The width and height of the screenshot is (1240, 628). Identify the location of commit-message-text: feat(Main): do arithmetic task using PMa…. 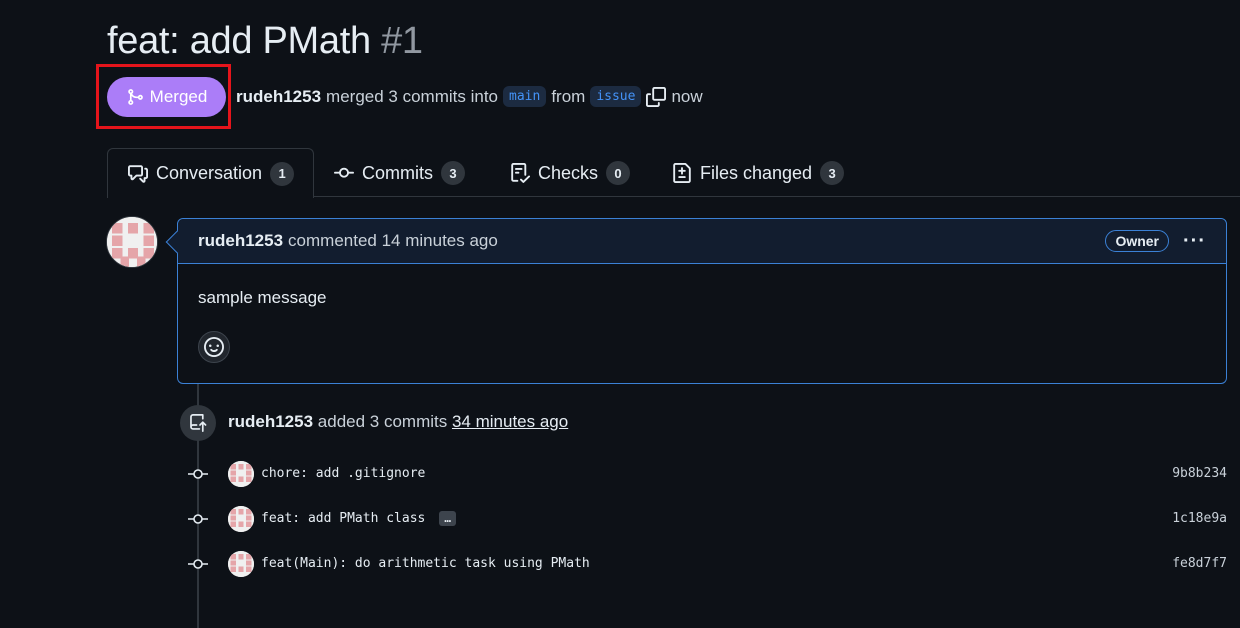
(425, 563).